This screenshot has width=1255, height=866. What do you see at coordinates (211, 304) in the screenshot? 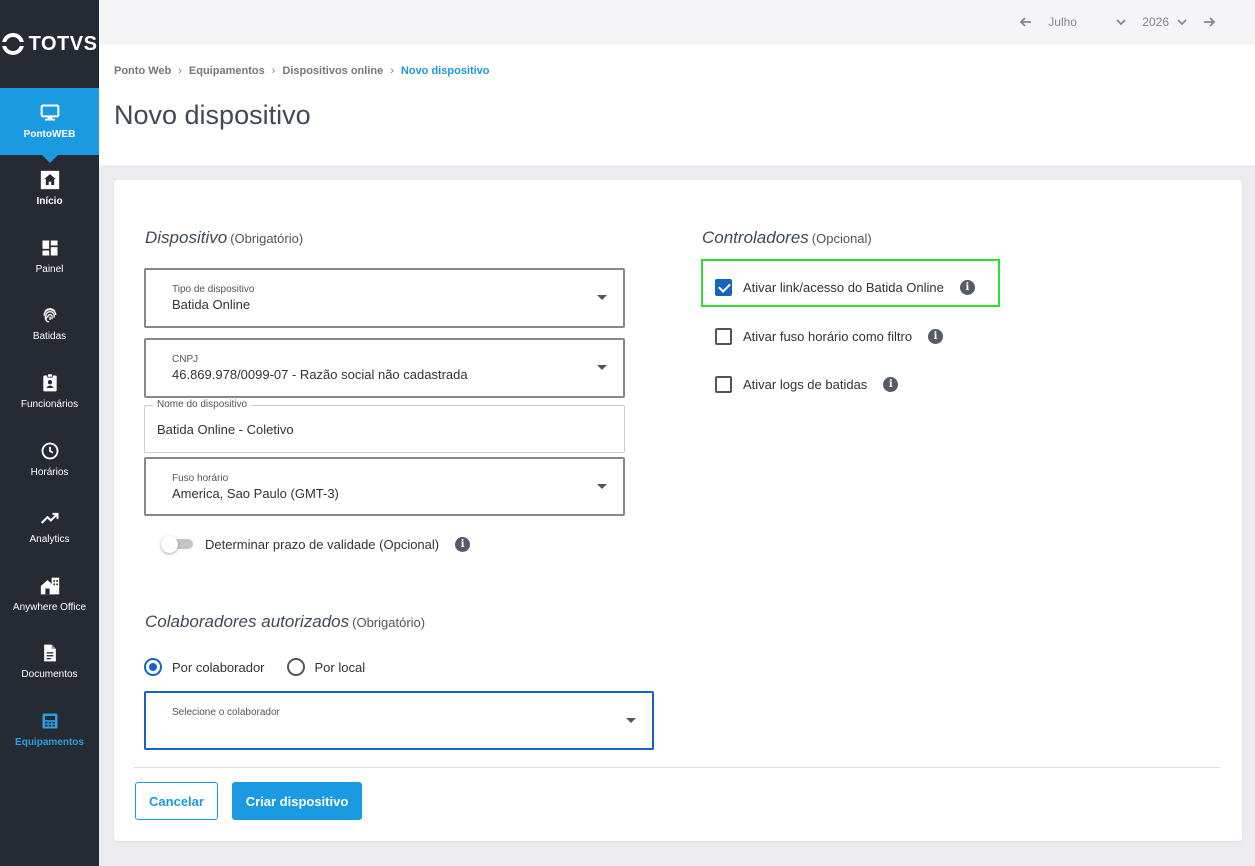
I see `field-value: Batida Online` at bounding box center [211, 304].